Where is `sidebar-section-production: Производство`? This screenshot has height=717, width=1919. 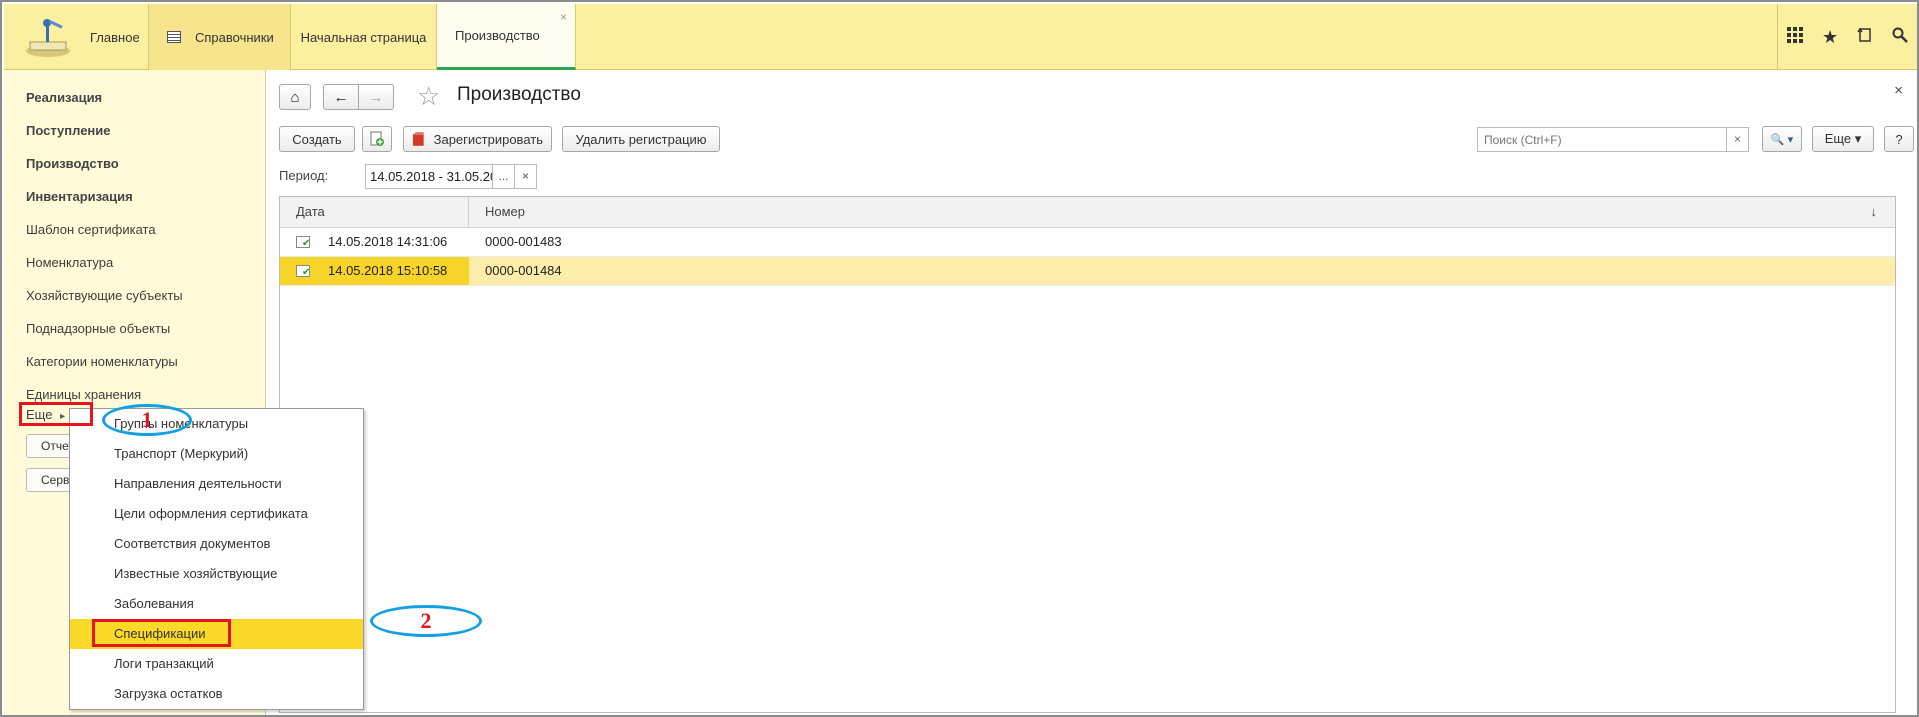 sidebar-section-production: Производство is located at coordinates (72, 163).